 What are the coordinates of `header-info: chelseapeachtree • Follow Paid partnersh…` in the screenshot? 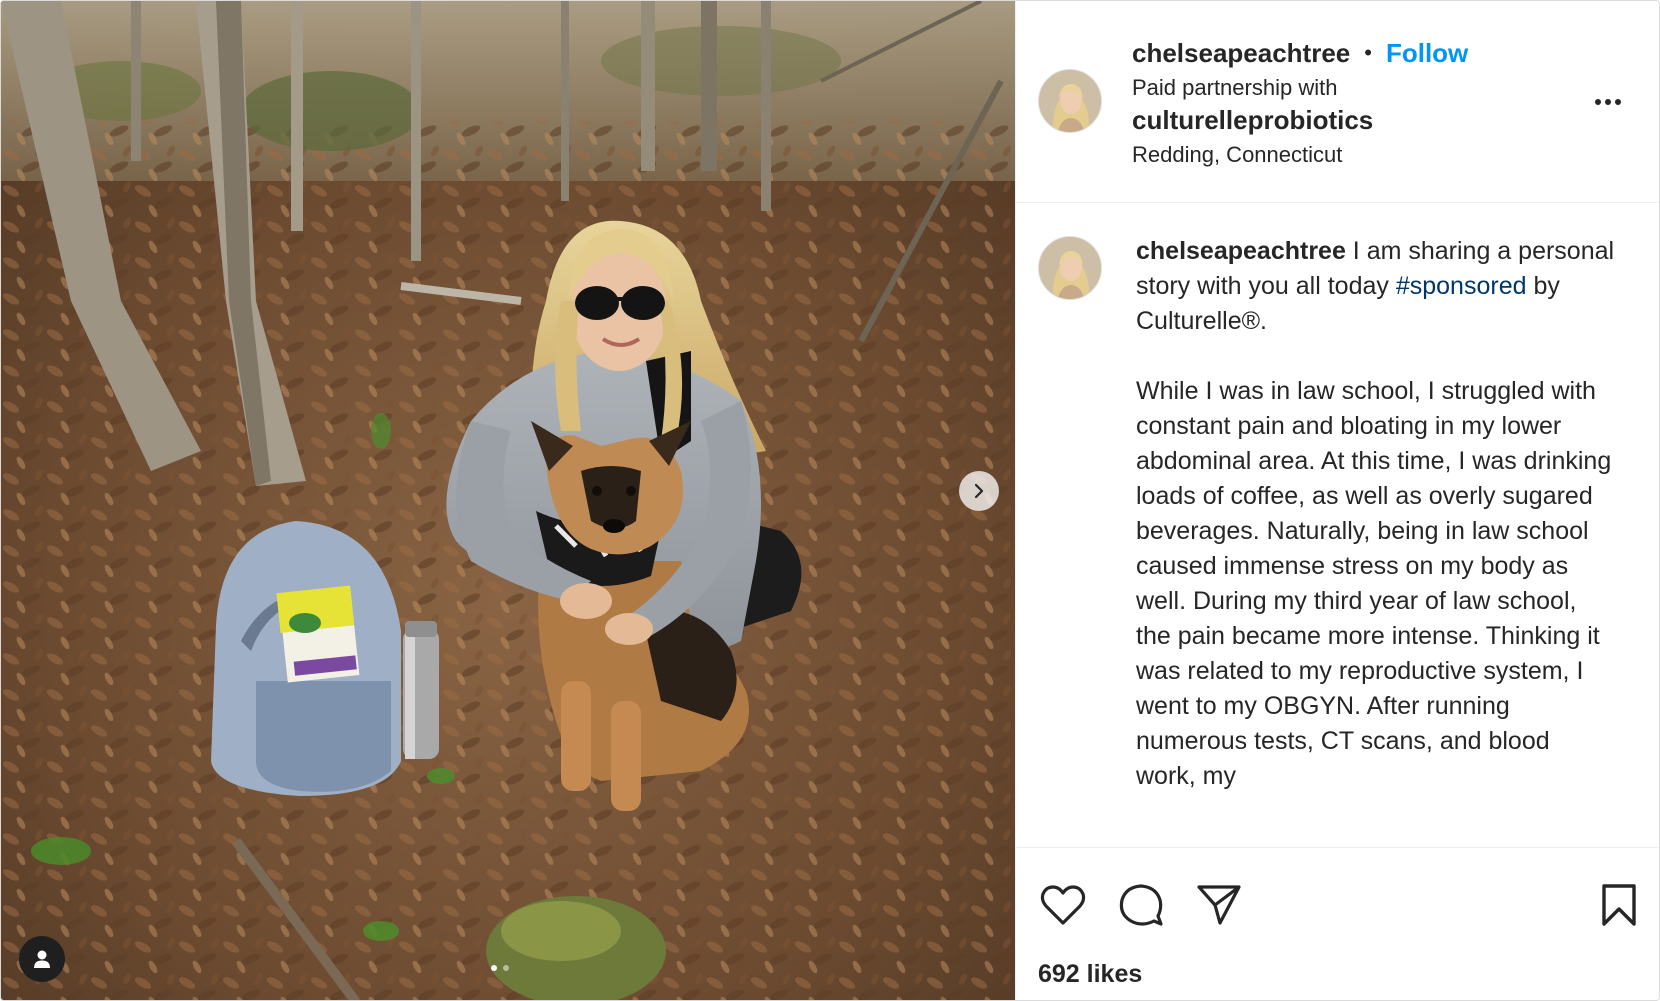 It's located at (1300, 101).